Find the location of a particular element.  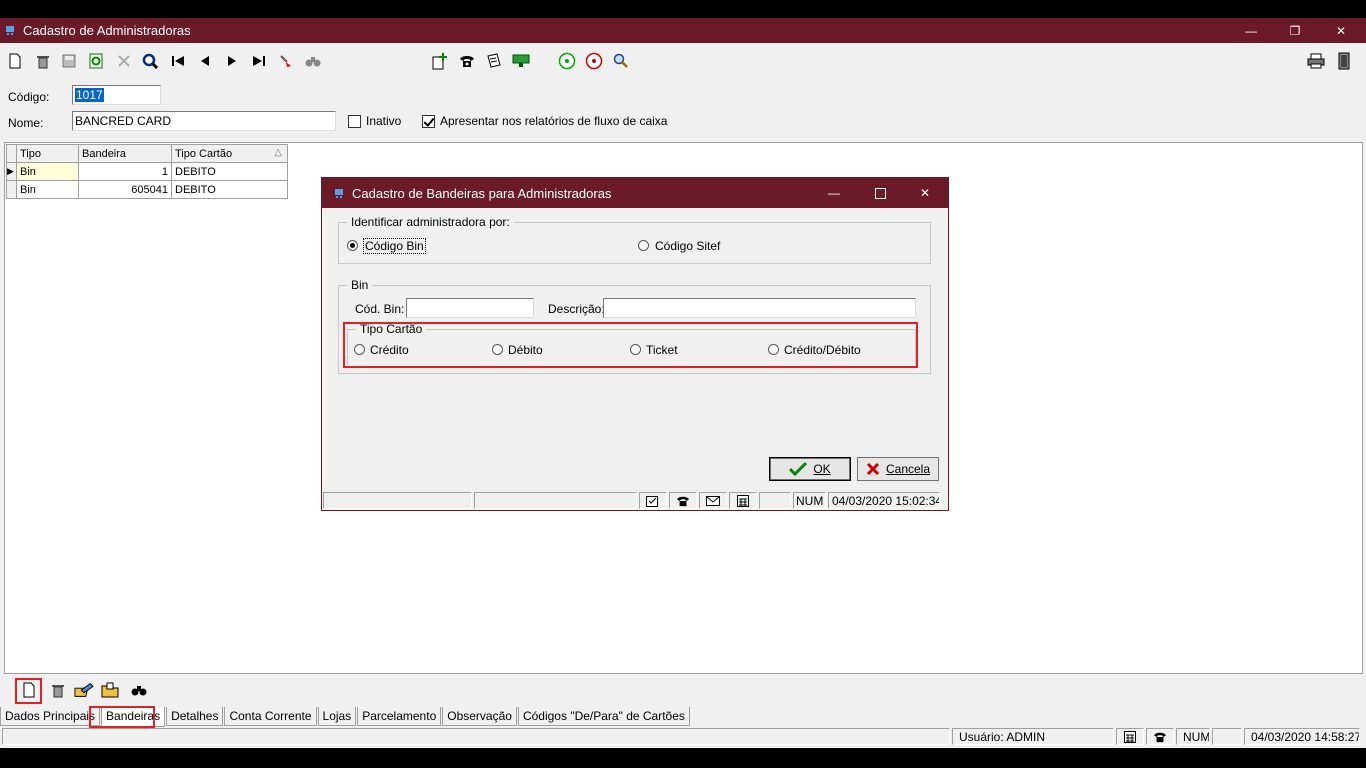

table-row: ▶ Bin 1 DEBITO is located at coordinates (147, 171).